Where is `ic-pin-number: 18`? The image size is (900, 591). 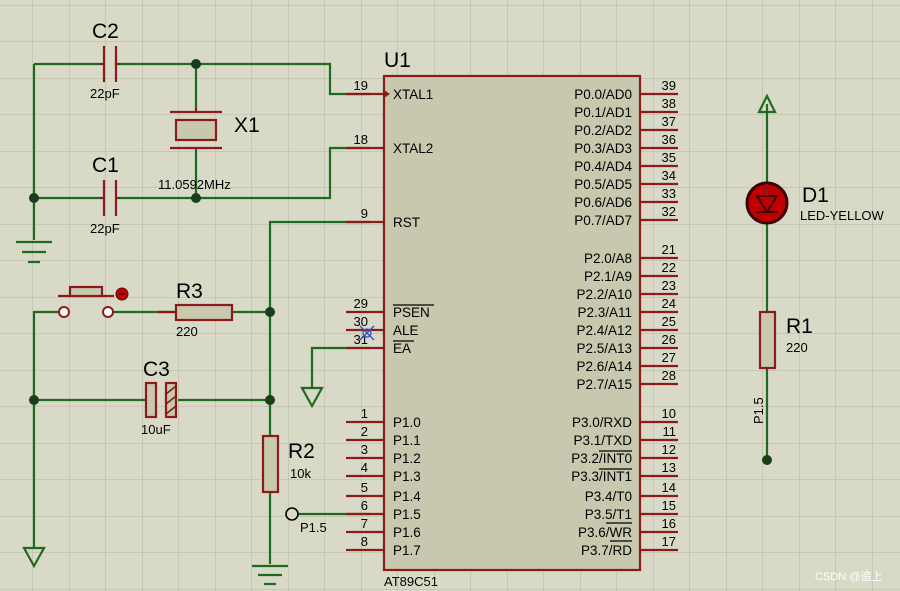
ic-pin-number: 18 is located at coordinates (361, 139).